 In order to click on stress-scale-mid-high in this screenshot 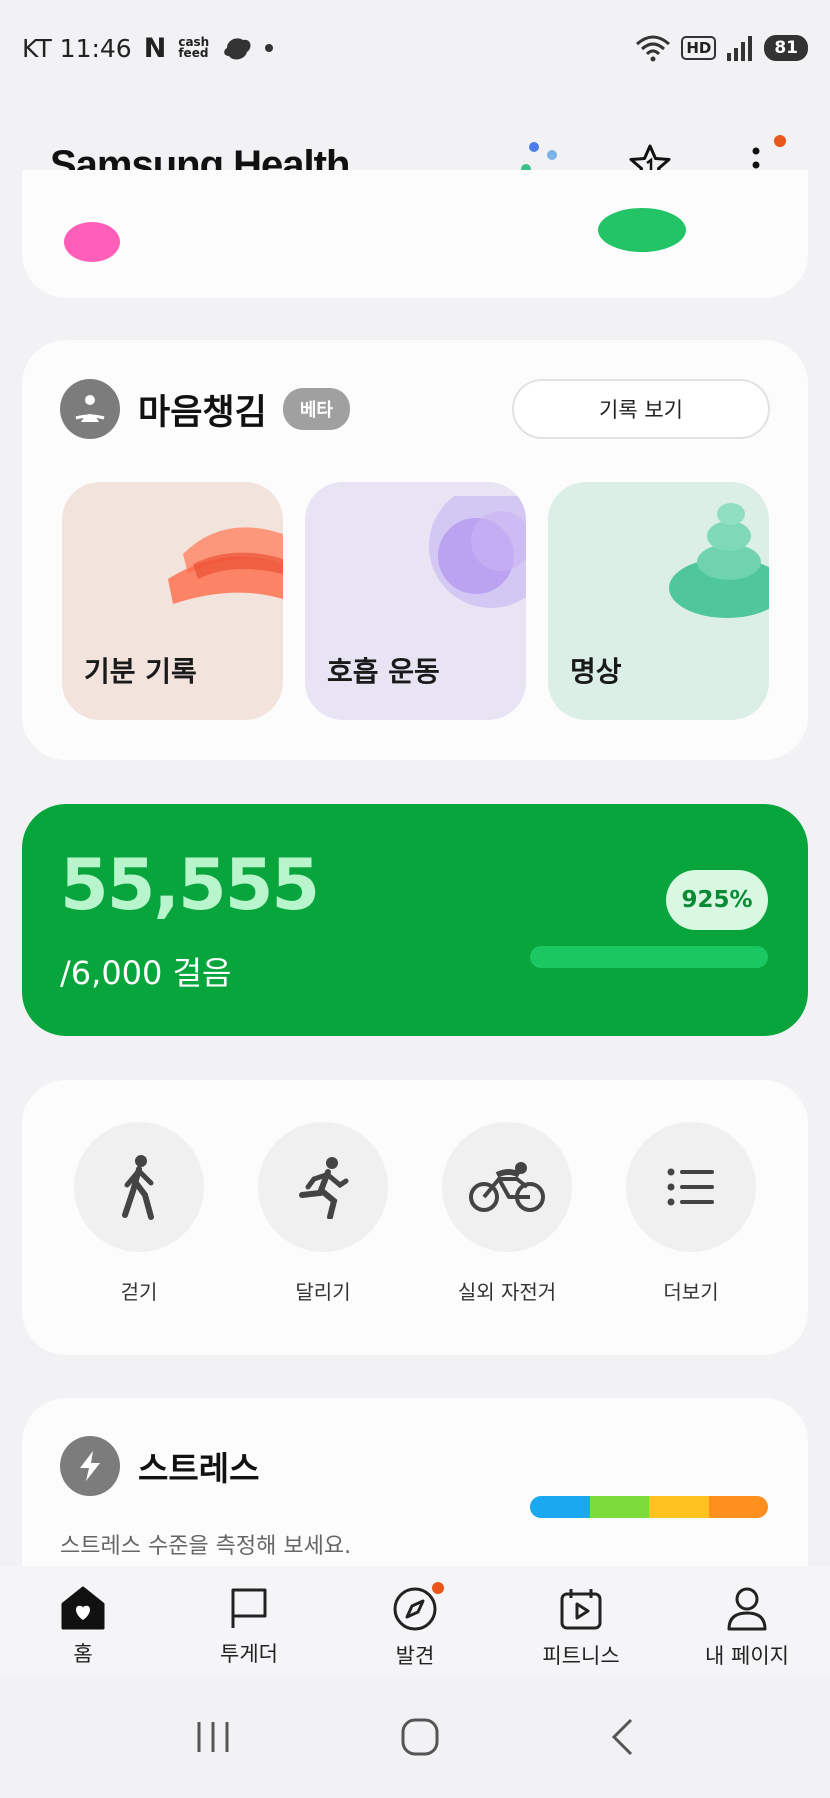, I will do `click(679, 1507)`.